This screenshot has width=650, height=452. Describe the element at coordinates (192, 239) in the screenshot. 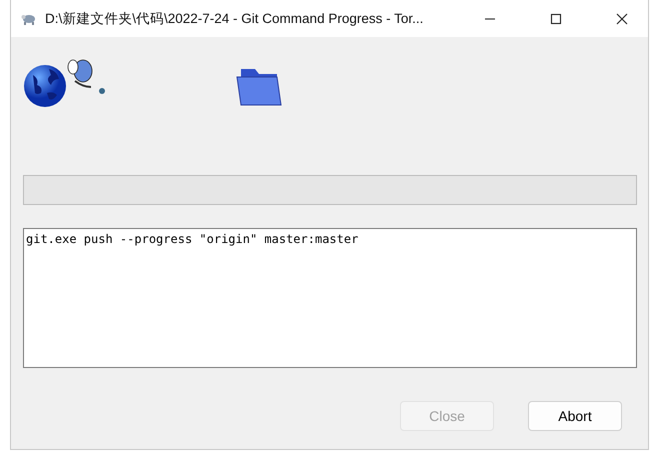

I see `command-text: git.exe push --progress "origin" master:master` at that location.